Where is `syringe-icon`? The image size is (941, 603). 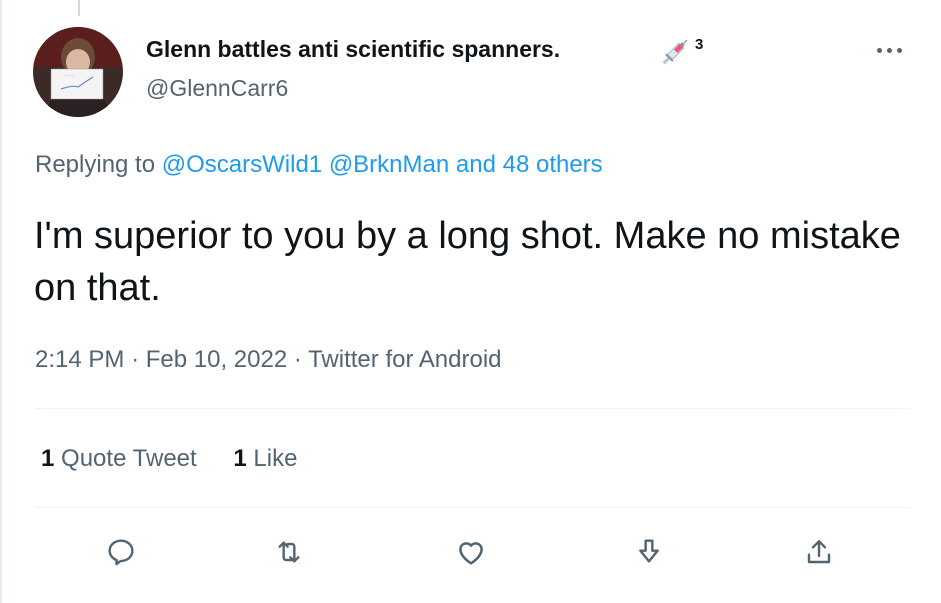 syringe-icon is located at coordinates (675, 52).